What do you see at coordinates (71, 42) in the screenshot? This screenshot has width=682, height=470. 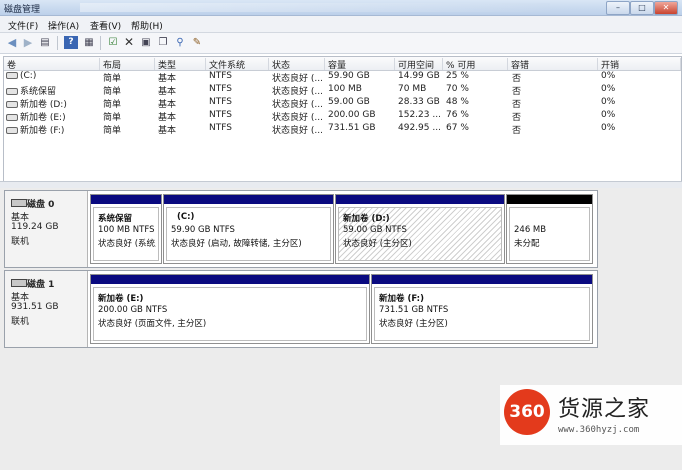 I see `help-icon: ?` at bounding box center [71, 42].